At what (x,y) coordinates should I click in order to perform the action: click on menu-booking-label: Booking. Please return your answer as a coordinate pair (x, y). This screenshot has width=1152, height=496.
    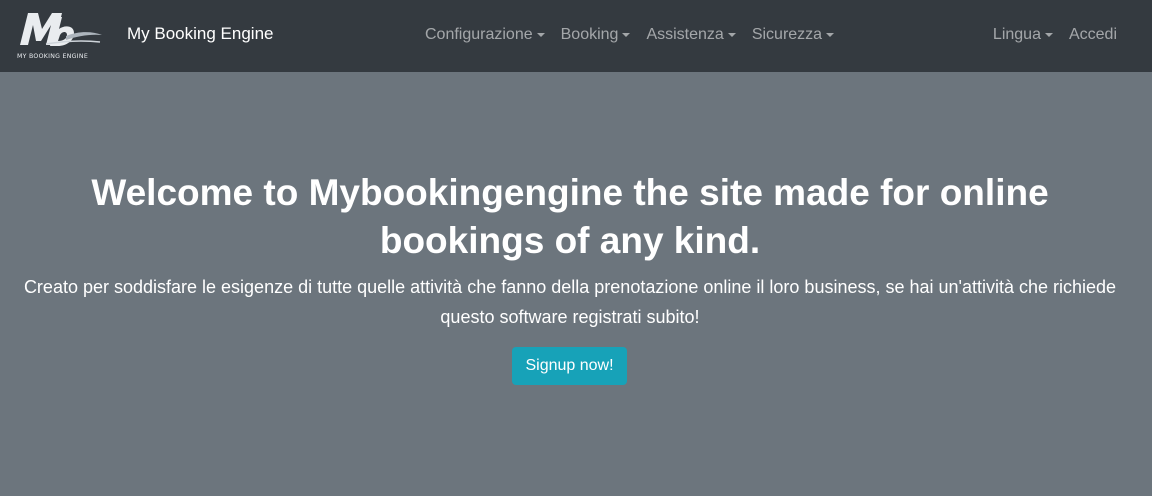
    Looking at the image, I should click on (589, 34).